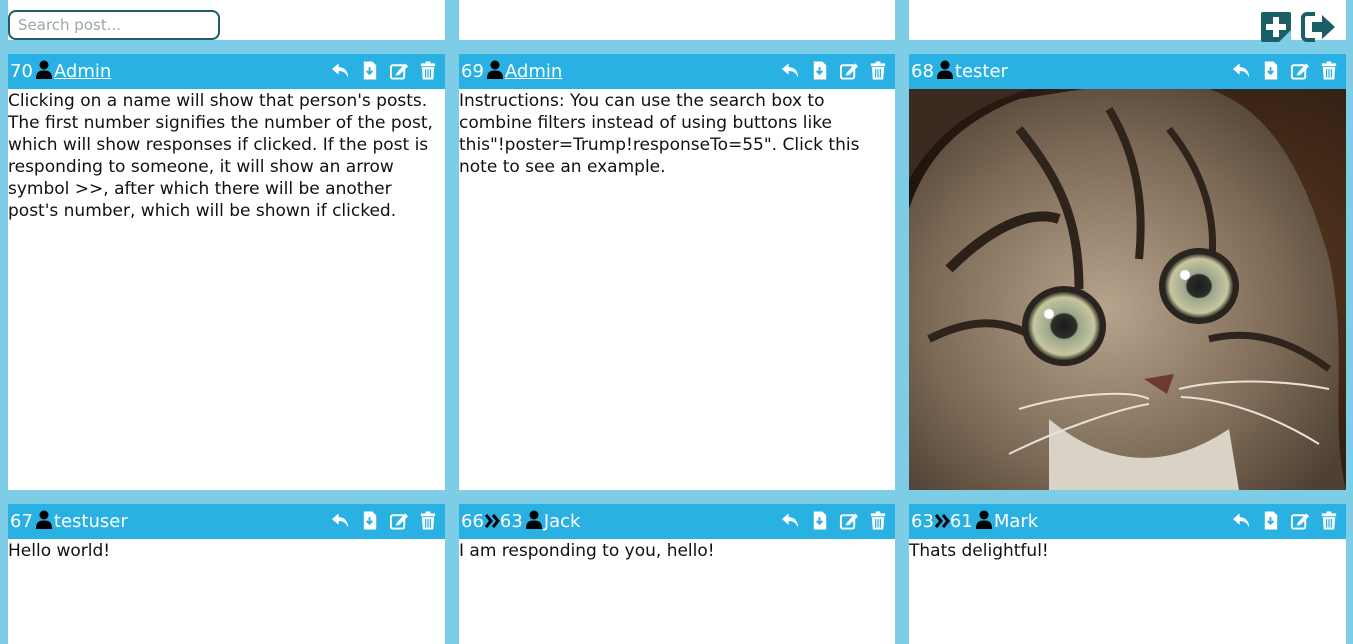 Image resolution: width=1353 pixels, height=644 pixels. What do you see at coordinates (677, 550) in the screenshot?
I see `post-text: I am responding to you, hello!` at bounding box center [677, 550].